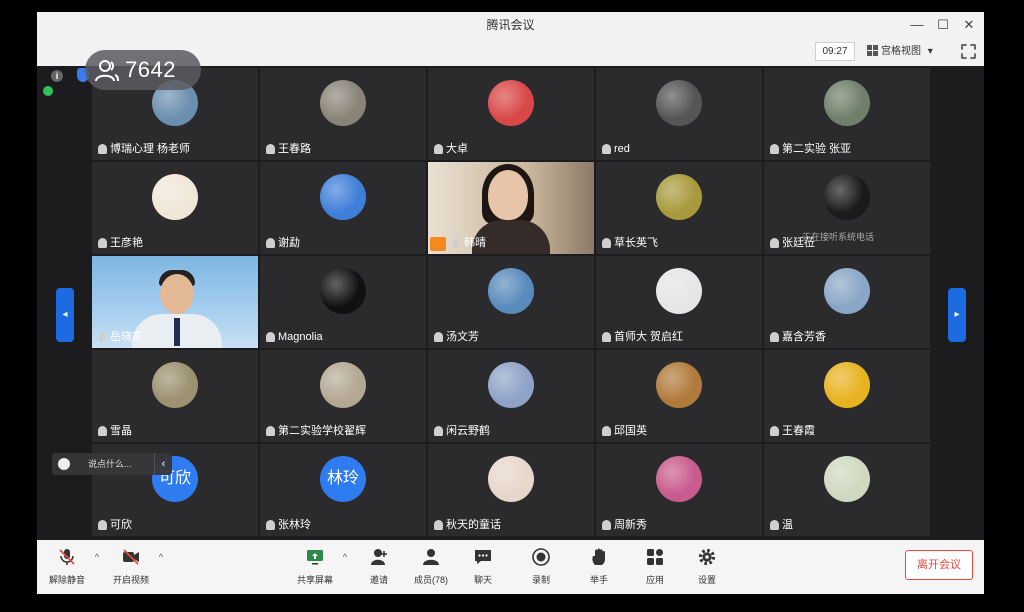  I want to click on participant-tile: 王春霞, so click(847, 396).